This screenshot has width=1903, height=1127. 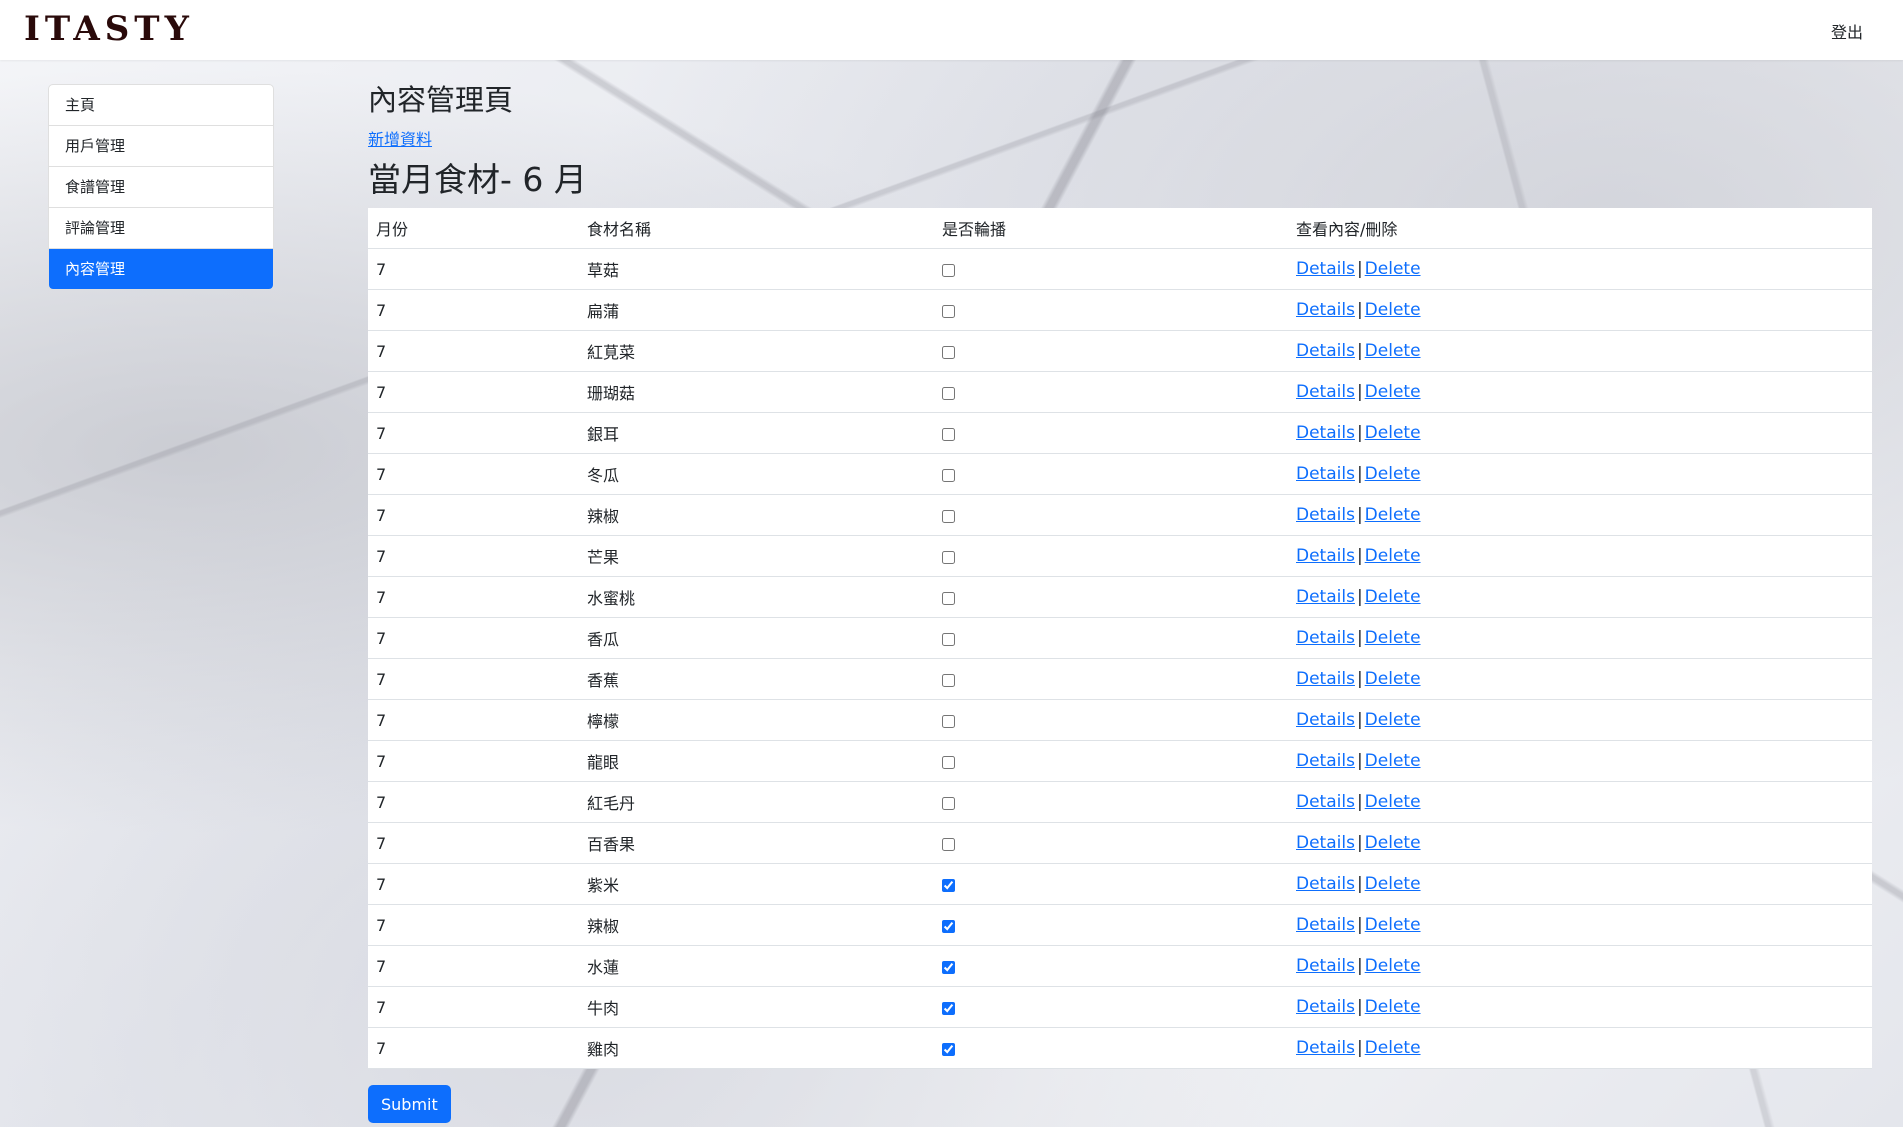 What do you see at coordinates (1120, 556) in the screenshot?
I see `table-row: 7 芒果 Details | Delete` at bounding box center [1120, 556].